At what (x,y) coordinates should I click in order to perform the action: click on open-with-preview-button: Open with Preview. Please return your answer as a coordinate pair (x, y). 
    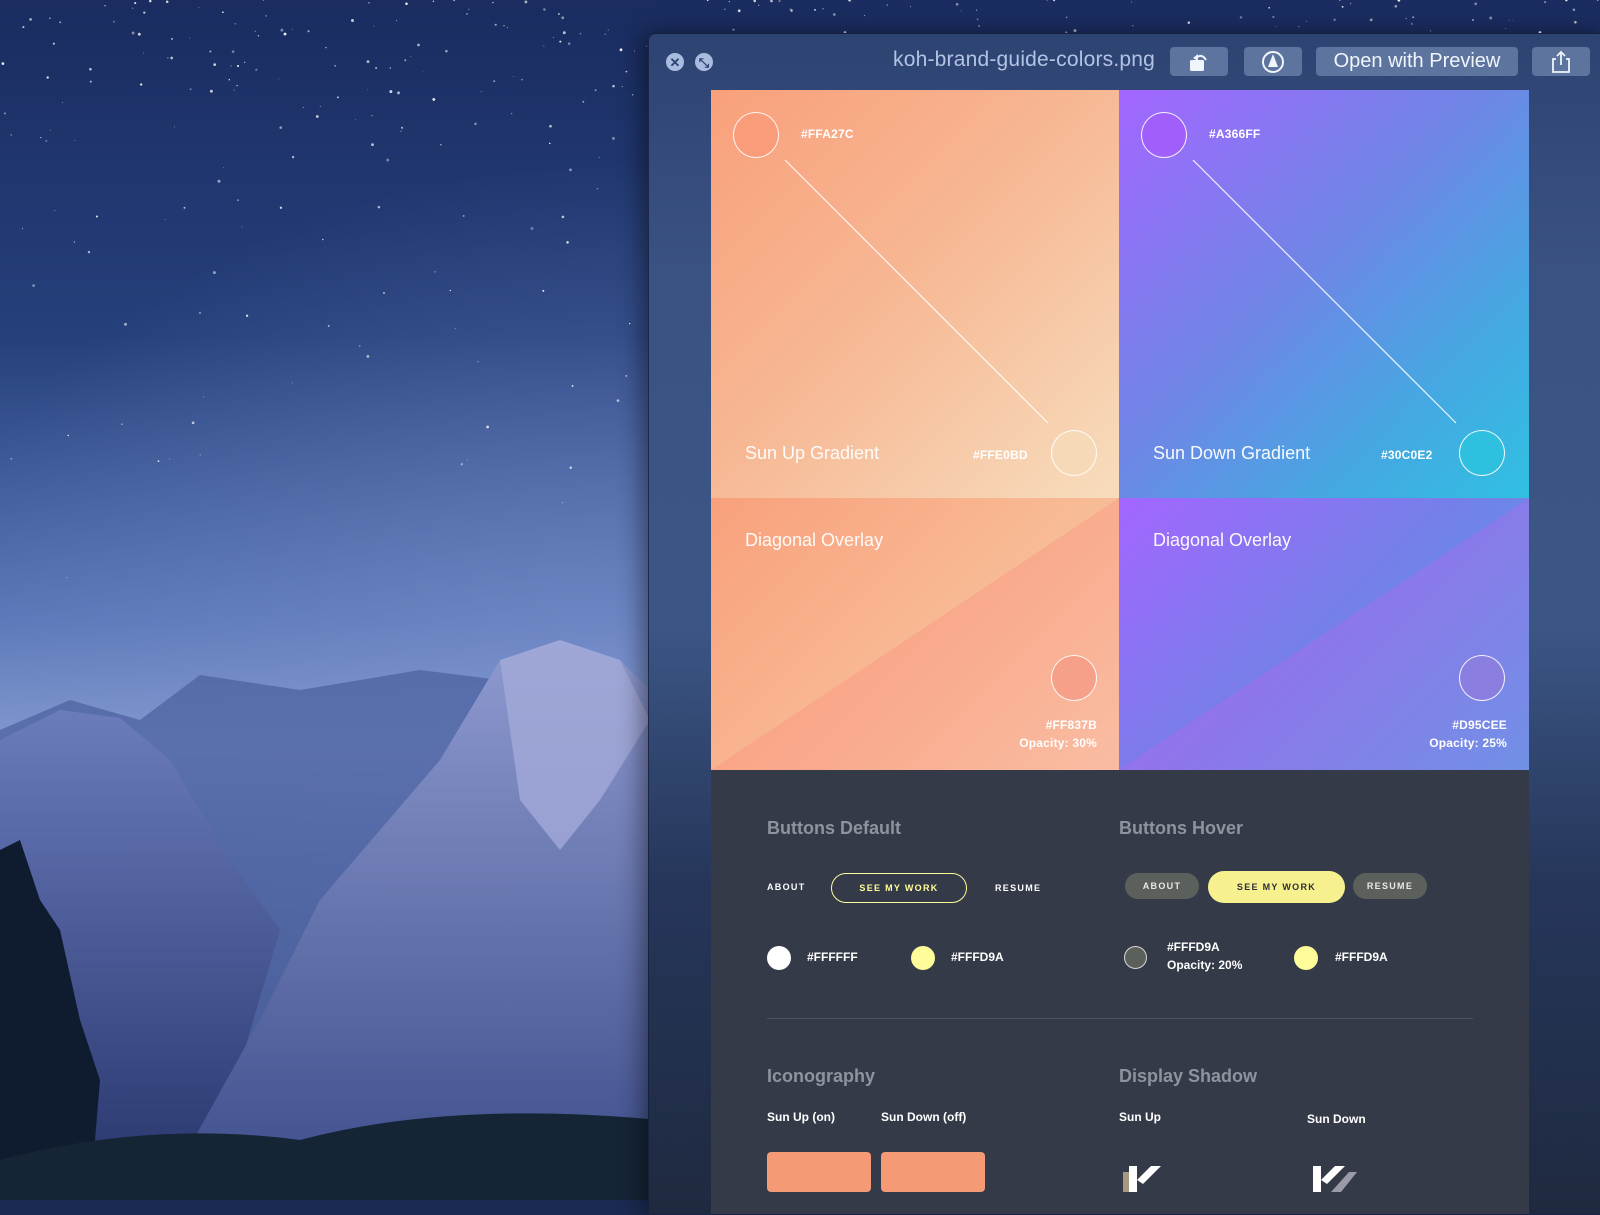
    Looking at the image, I should click on (1417, 61).